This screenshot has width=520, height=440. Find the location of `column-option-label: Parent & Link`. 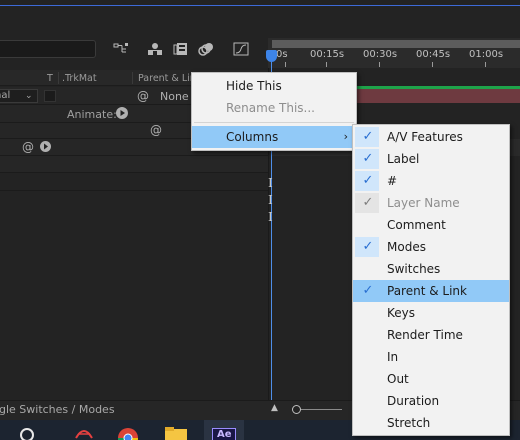

column-option-label: Parent & Link is located at coordinates (427, 291).